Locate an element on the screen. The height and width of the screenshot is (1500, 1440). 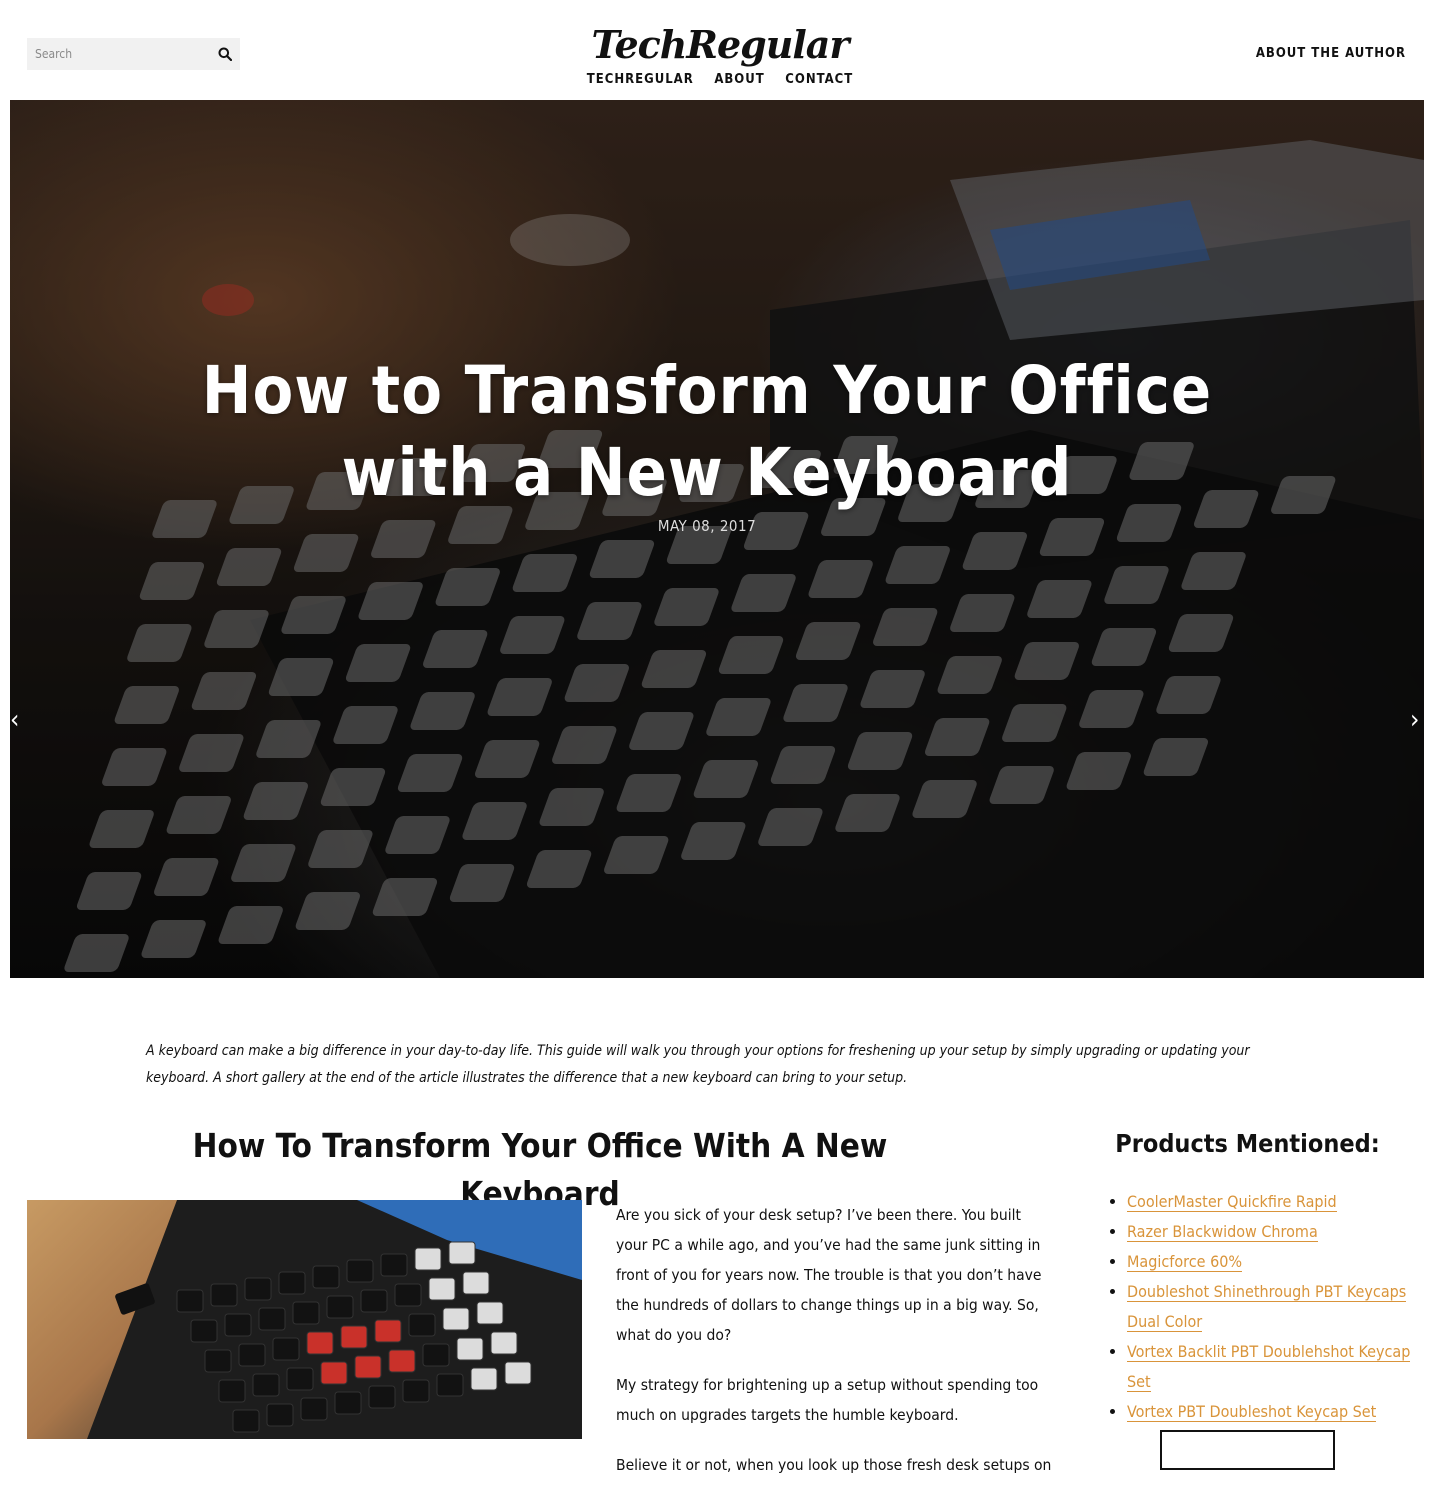
chevron-right-icon: › is located at coordinates (1414, 720).